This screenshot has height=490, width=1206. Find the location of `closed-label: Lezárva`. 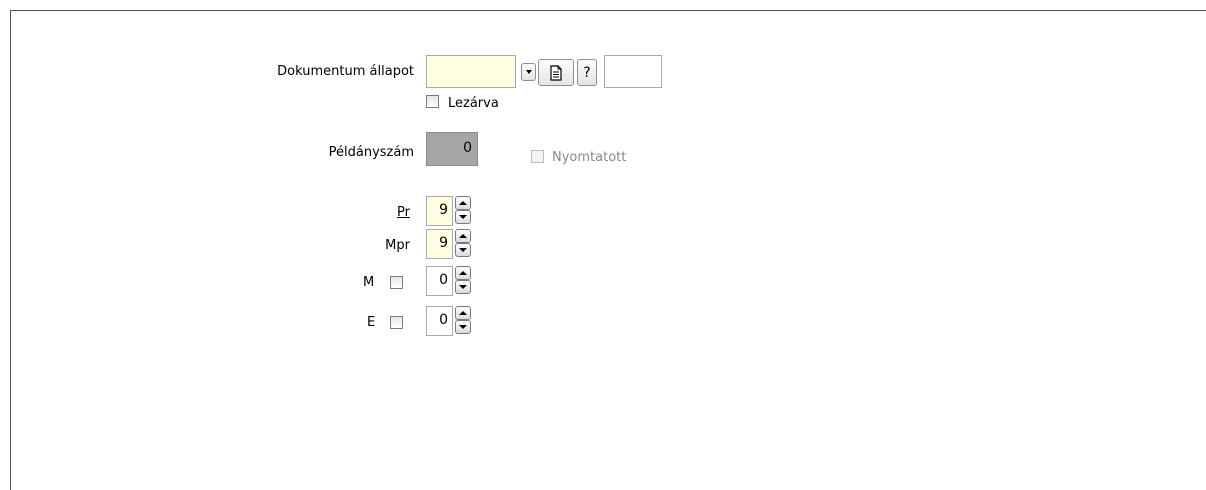

closed-label: Lezárva is located at coordinates (473, 103).